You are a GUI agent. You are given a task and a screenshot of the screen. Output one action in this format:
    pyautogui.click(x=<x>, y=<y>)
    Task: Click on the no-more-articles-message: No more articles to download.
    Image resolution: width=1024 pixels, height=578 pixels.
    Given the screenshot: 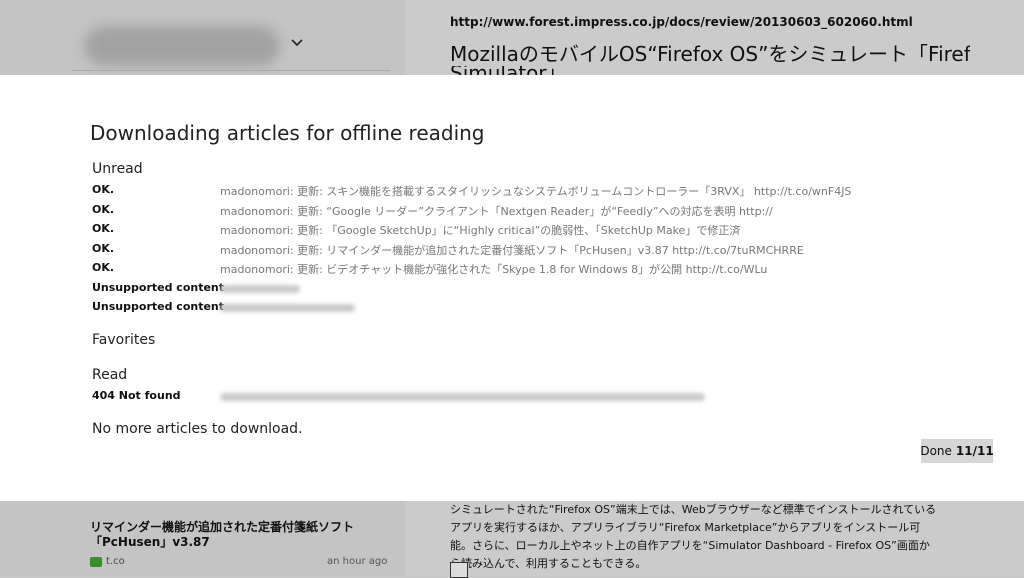 What is the action you would take?
    pyautogui.click(x=197, y=429)
    